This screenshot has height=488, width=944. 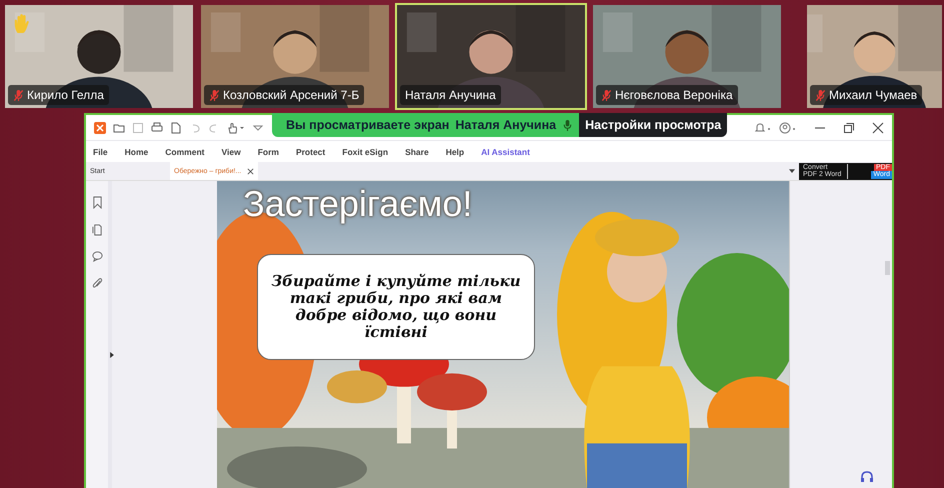 I want to click on sharing-text: Вы просматриваете экран, so click(x=368, y=125).